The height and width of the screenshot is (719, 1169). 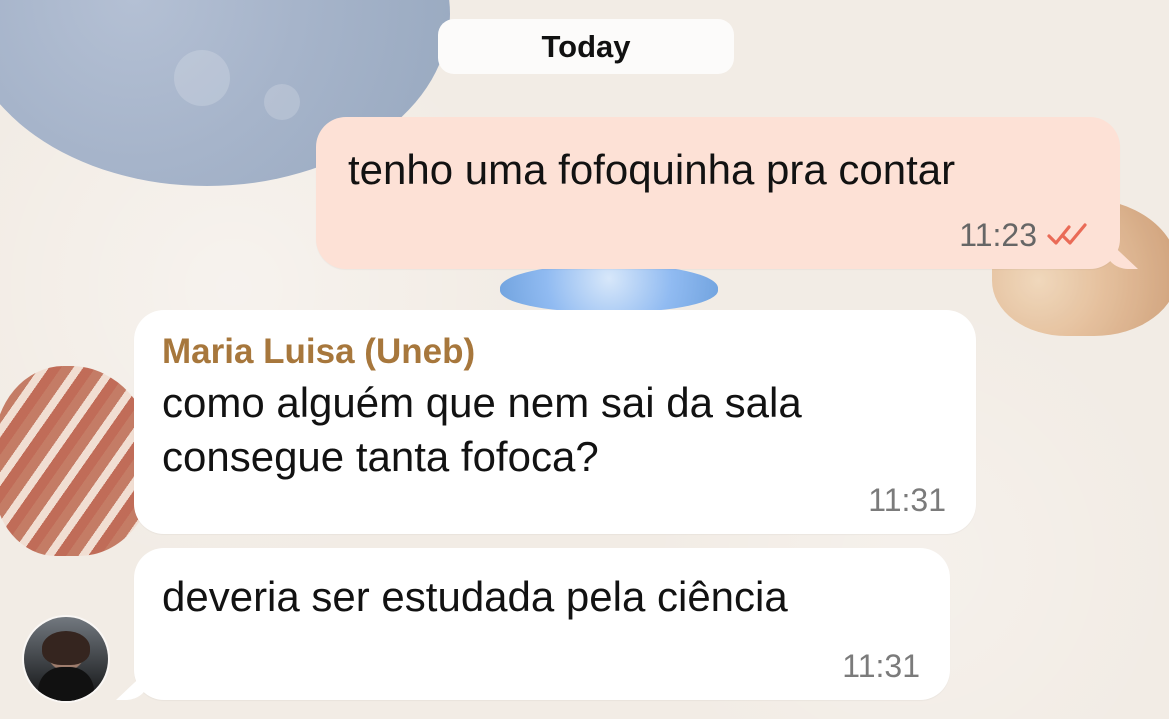 I want to click on message-text: deveria ser estudada pela ciência, so click(x=475, y=596).